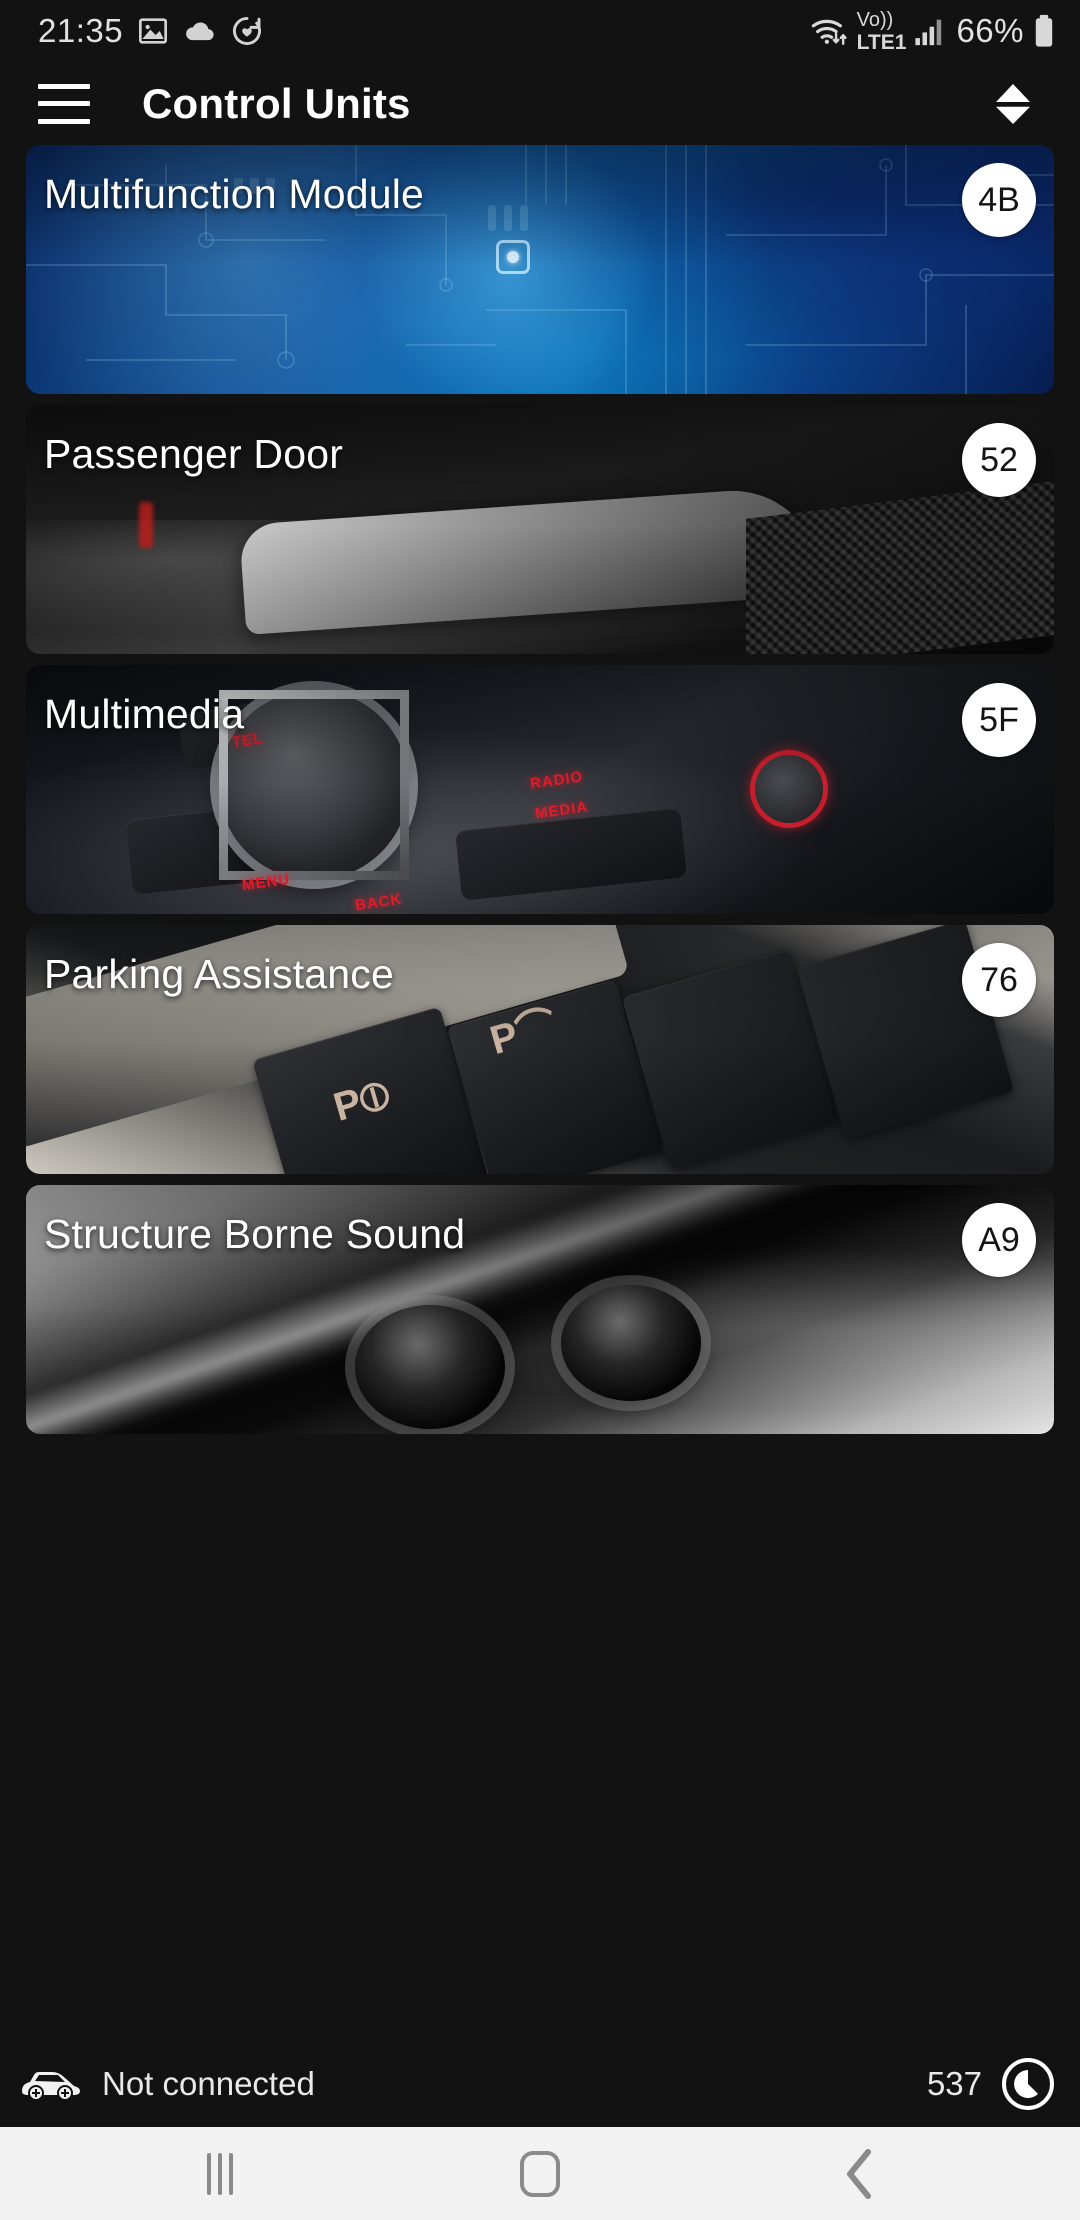 The height and width of the screenshot is (2220, 1080). I want to click on connection-status-label: Not connected, so click(208, 2083).